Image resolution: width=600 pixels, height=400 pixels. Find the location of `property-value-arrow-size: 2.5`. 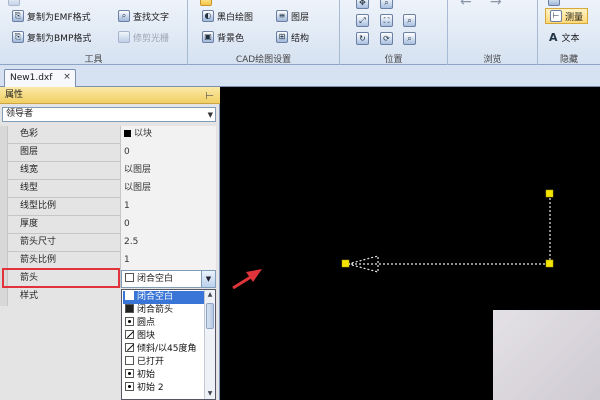

property-value-arrow-size: 2.5 is located at coordinates (168, 243).